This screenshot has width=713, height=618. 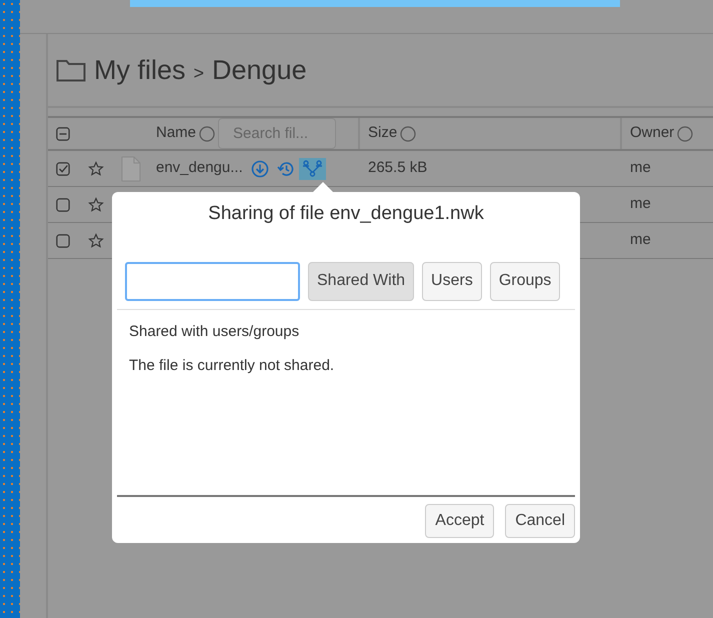 I want to click on folder-icon, so click(x=71, y=70).